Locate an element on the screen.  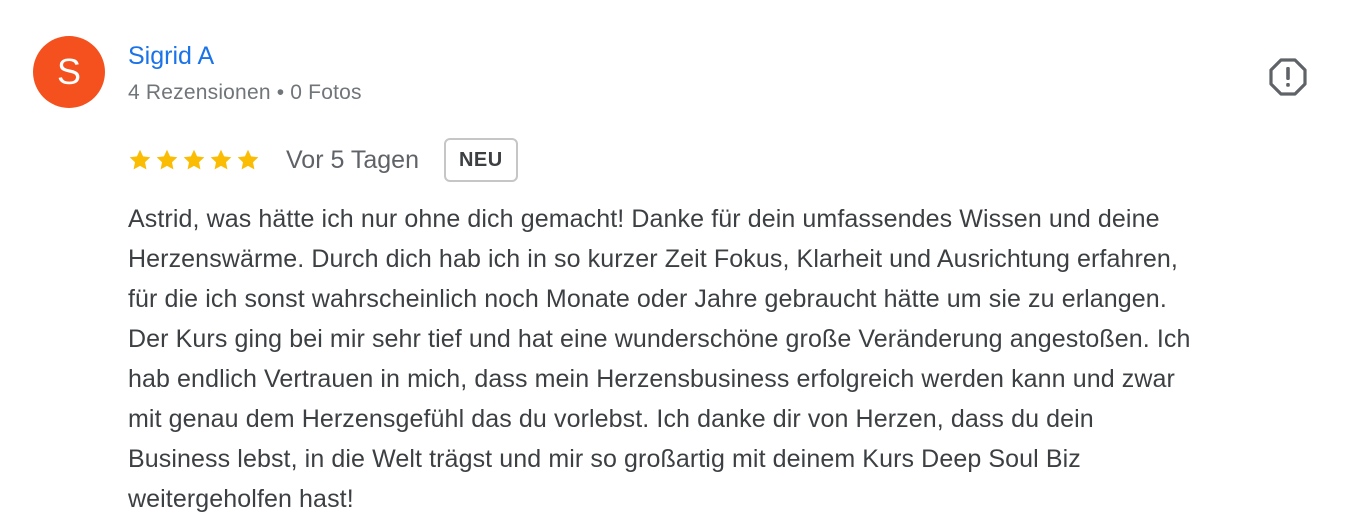
avatar: S is located at coordinates (69, 72).